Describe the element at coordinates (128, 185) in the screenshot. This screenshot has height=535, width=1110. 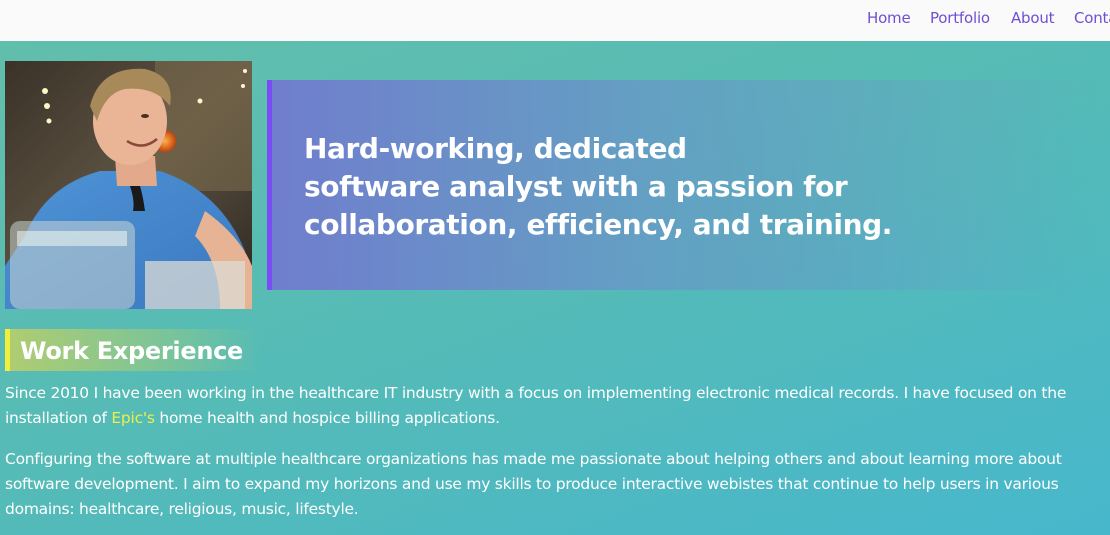
I see `profile-photo` at that location.